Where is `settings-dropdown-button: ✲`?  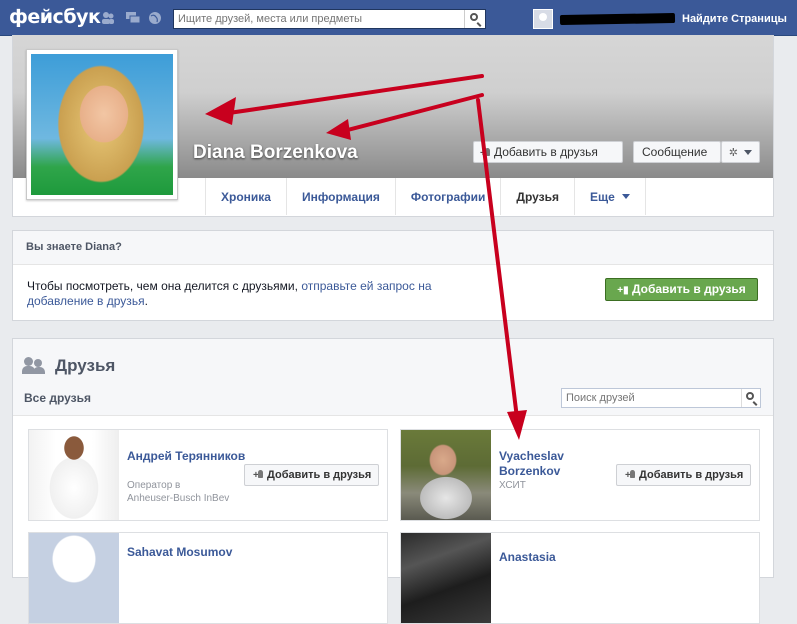 settings-dropdown-button: ✲ is located at coordinates (740, 152).